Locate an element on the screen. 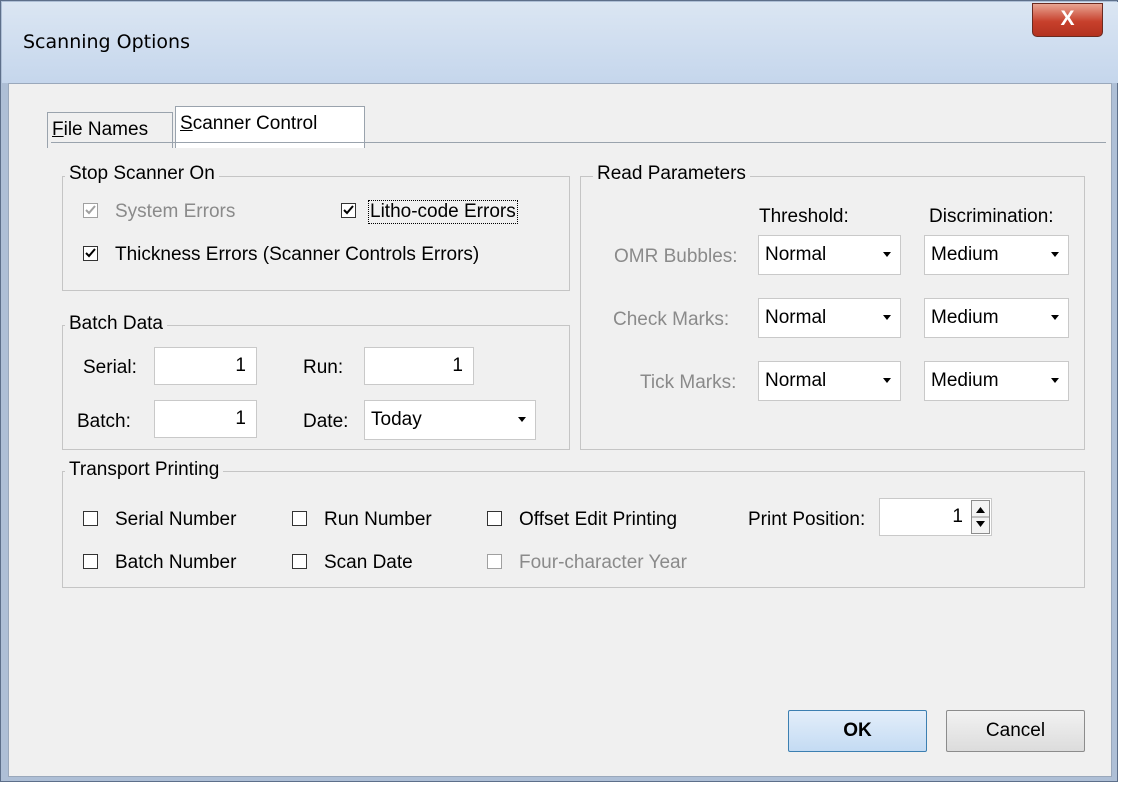 The width and height of the screenshot is (1130, 785). close-button: X is located at coordinates (1067, 20).